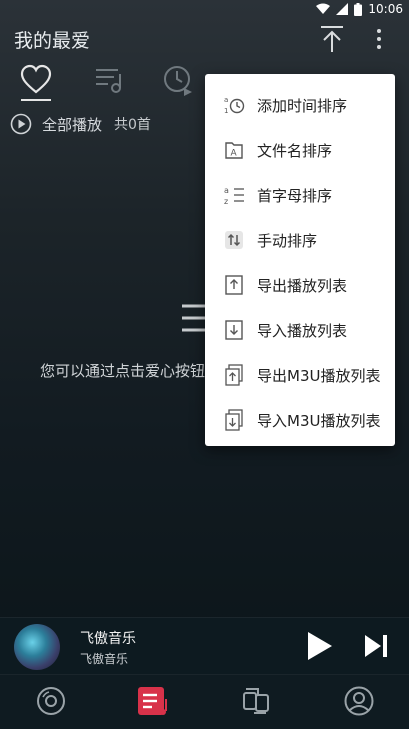  Describe the element at coordinates (37, 647) in the screenshot. I see `album-cover` at that location.